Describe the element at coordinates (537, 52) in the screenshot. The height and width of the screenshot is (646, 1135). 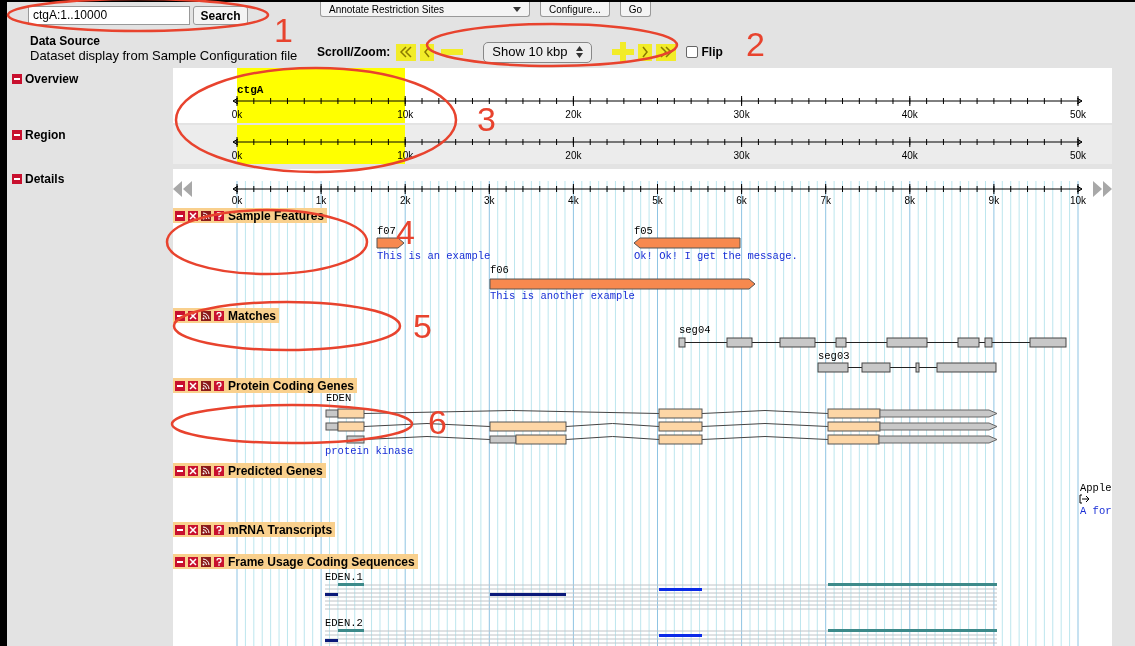
I see `zoom-select: Show 10 kbp` at that location.